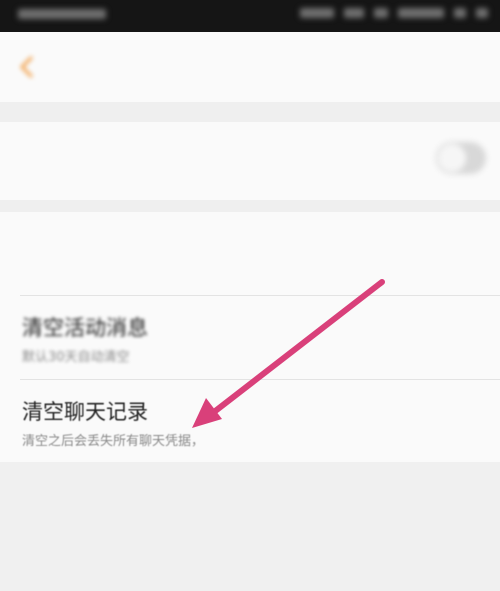  I want to click on status-right, so click(394, 13).